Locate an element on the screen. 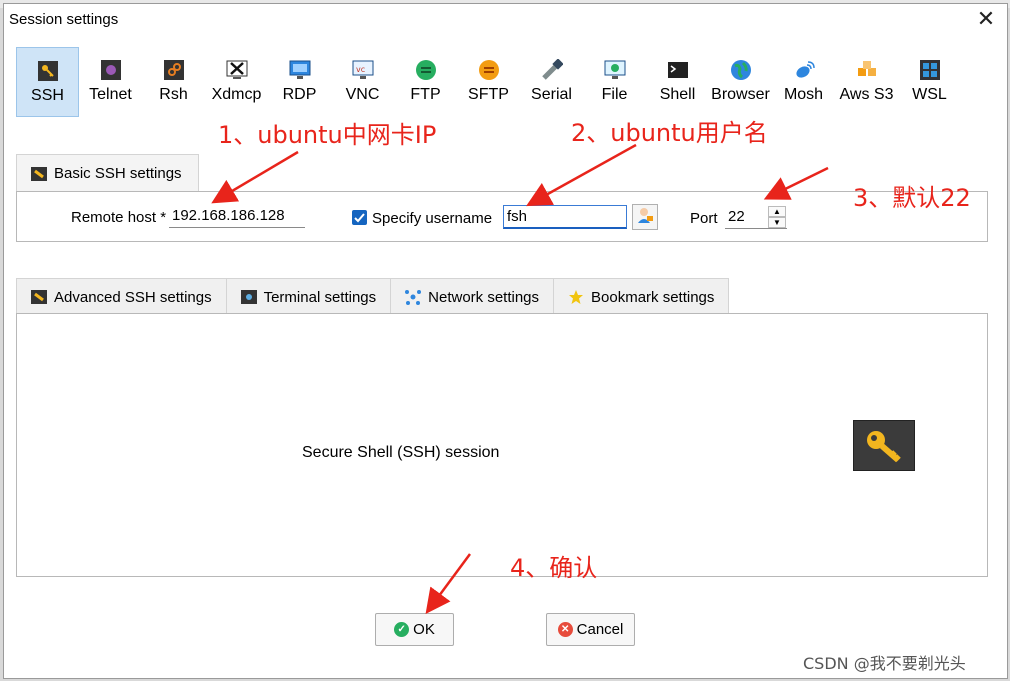  specify-username-checkbox is located at coordinates (359, 217).